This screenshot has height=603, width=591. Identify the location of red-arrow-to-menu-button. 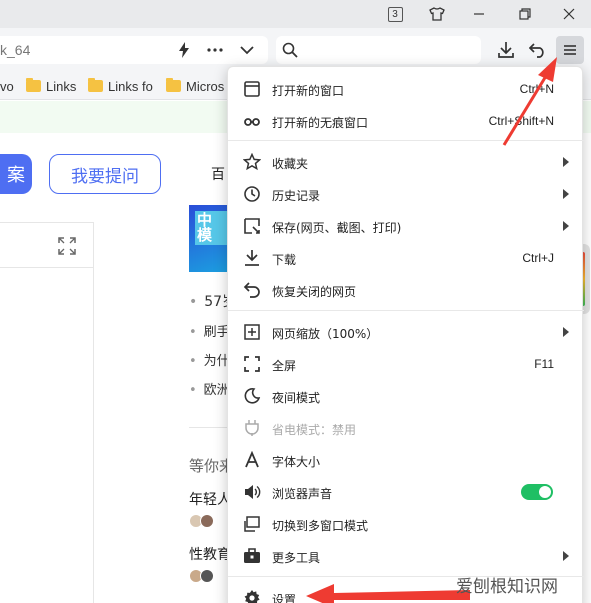
(529, 101).